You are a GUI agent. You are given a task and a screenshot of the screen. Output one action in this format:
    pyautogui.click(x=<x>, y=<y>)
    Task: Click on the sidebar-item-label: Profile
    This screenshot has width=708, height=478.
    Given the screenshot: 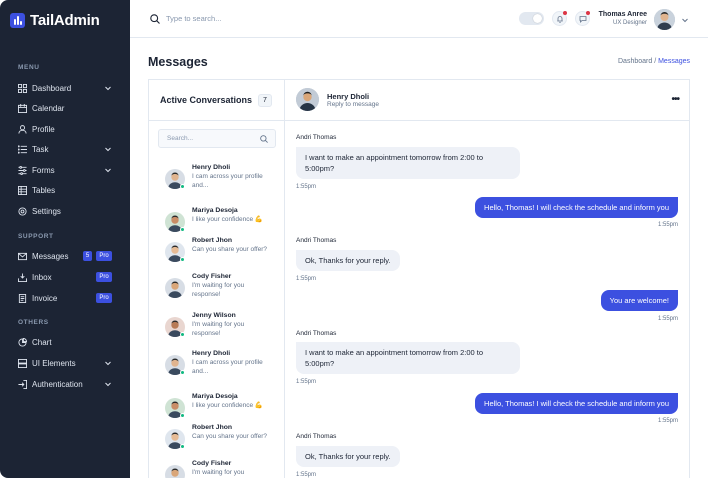 What is the action you would take?
    pyautogui.click(x=43, y=129)
    